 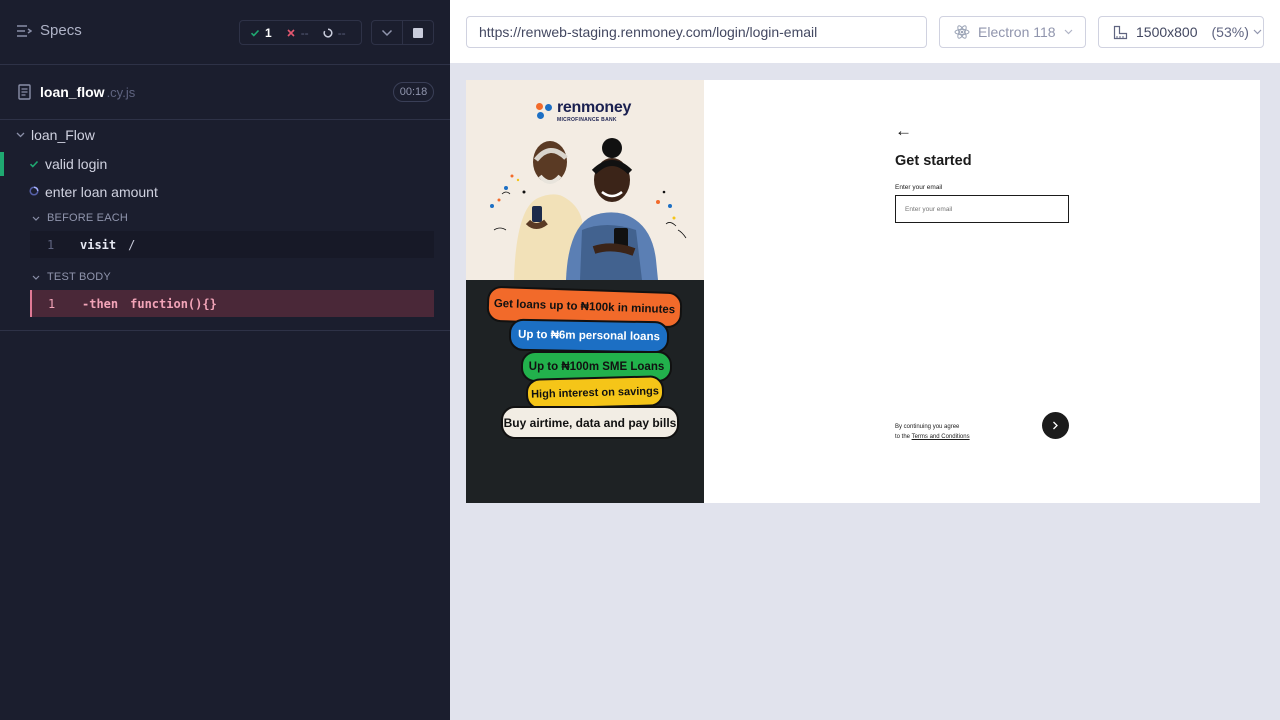 I want to click on passed-count: 1, so click(x=268, y=32).